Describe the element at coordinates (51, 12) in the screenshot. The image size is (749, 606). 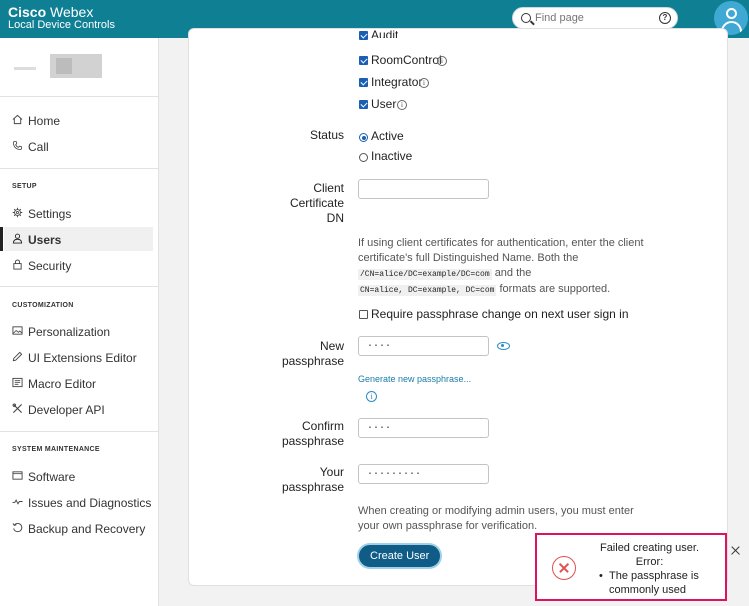
I see `brand-title: Cisco Webex` at that location.